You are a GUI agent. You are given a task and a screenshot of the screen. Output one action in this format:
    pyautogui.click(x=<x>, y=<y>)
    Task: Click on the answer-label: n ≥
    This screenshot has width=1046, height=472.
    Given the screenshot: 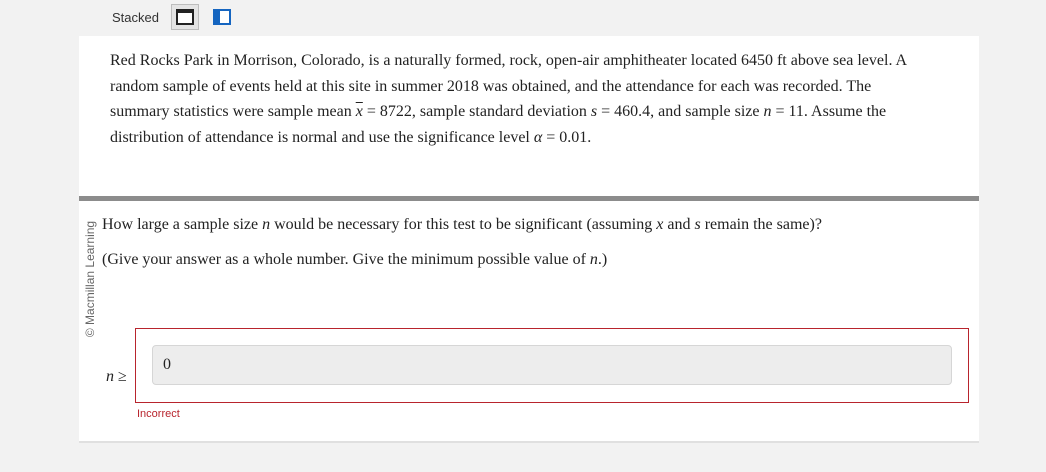 What is the action you would take?
    pyautogui.click(x=116, y=376)
    